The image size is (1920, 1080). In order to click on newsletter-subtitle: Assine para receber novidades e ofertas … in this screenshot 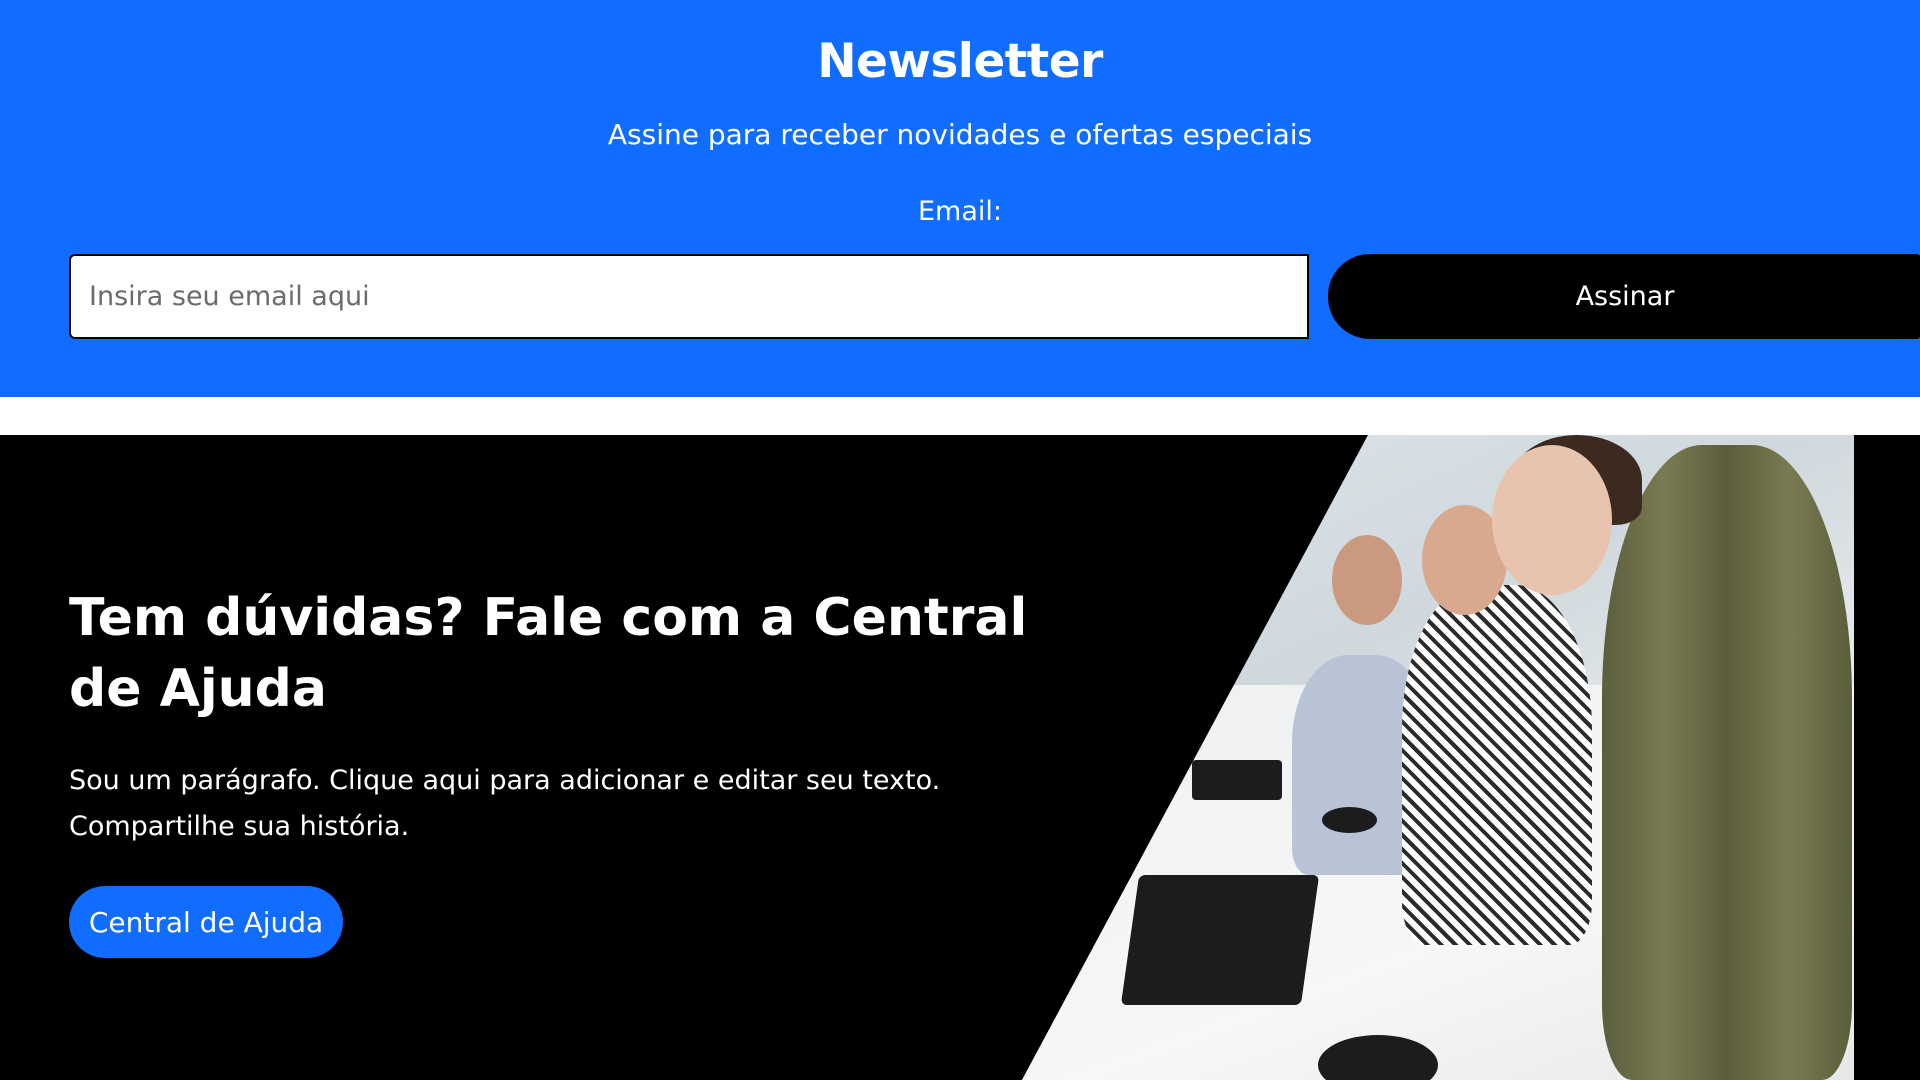, I will do `click(960, 134)`.